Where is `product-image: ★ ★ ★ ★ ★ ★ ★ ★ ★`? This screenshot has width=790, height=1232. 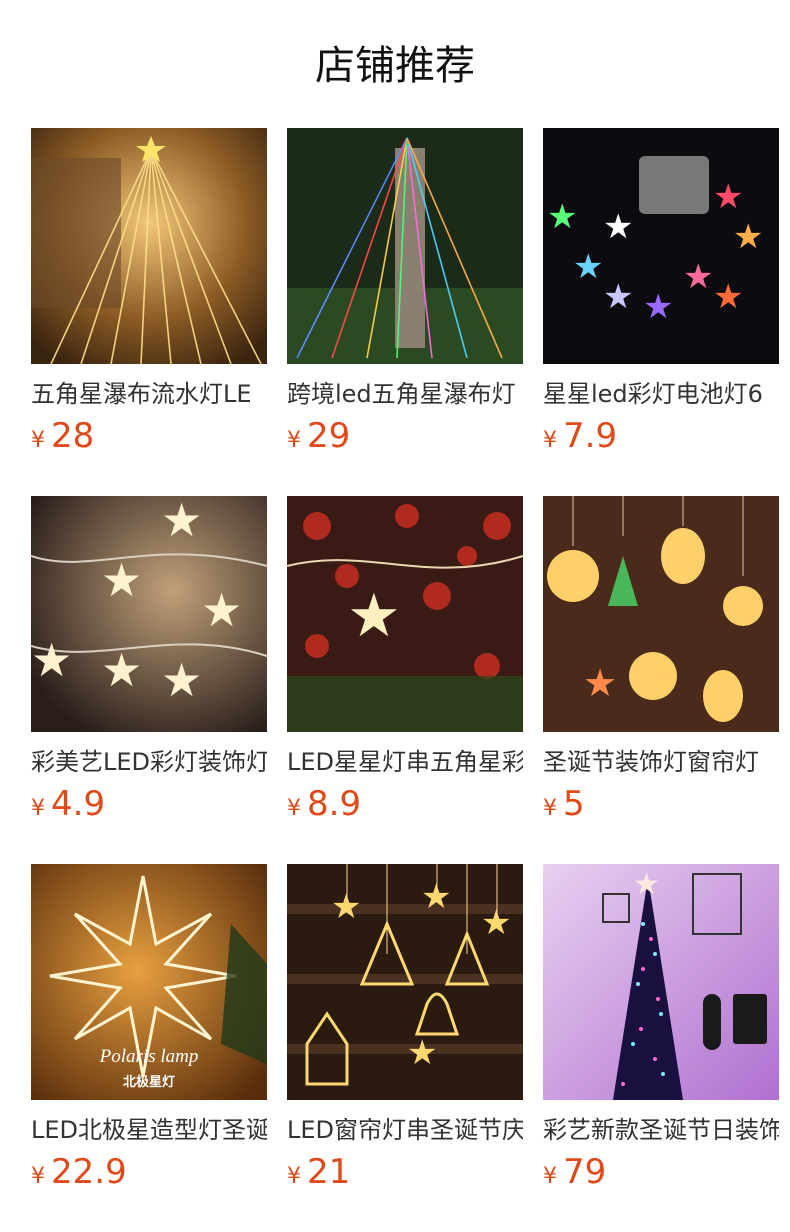
product-image: ★ ★ ★ ★ ★ ★ ★ ★ ★ is located at coordinates (661, 246).